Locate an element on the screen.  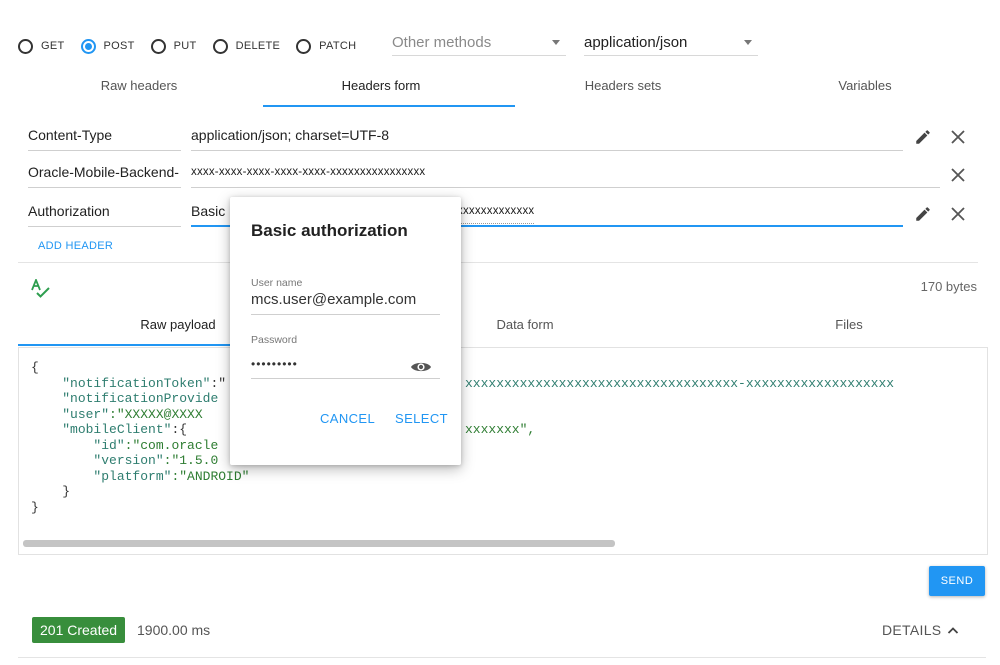
spellcheck-icon is located at coordinates (41, 290).